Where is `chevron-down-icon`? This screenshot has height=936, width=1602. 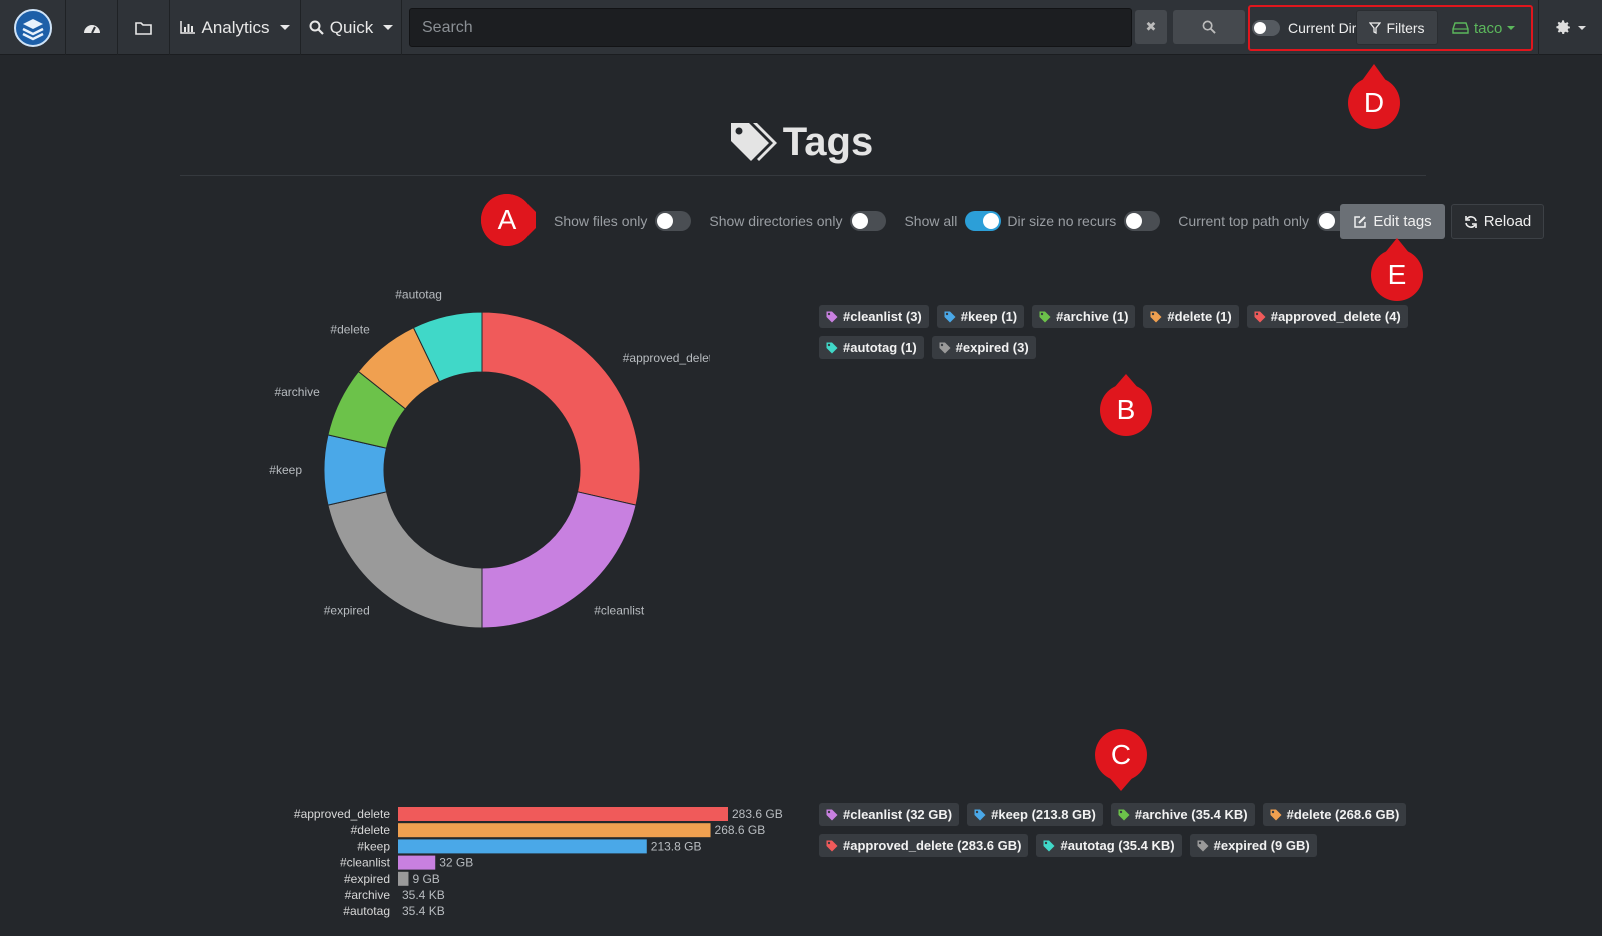 chevron-down-icon is located at coordinates (1511, 28).